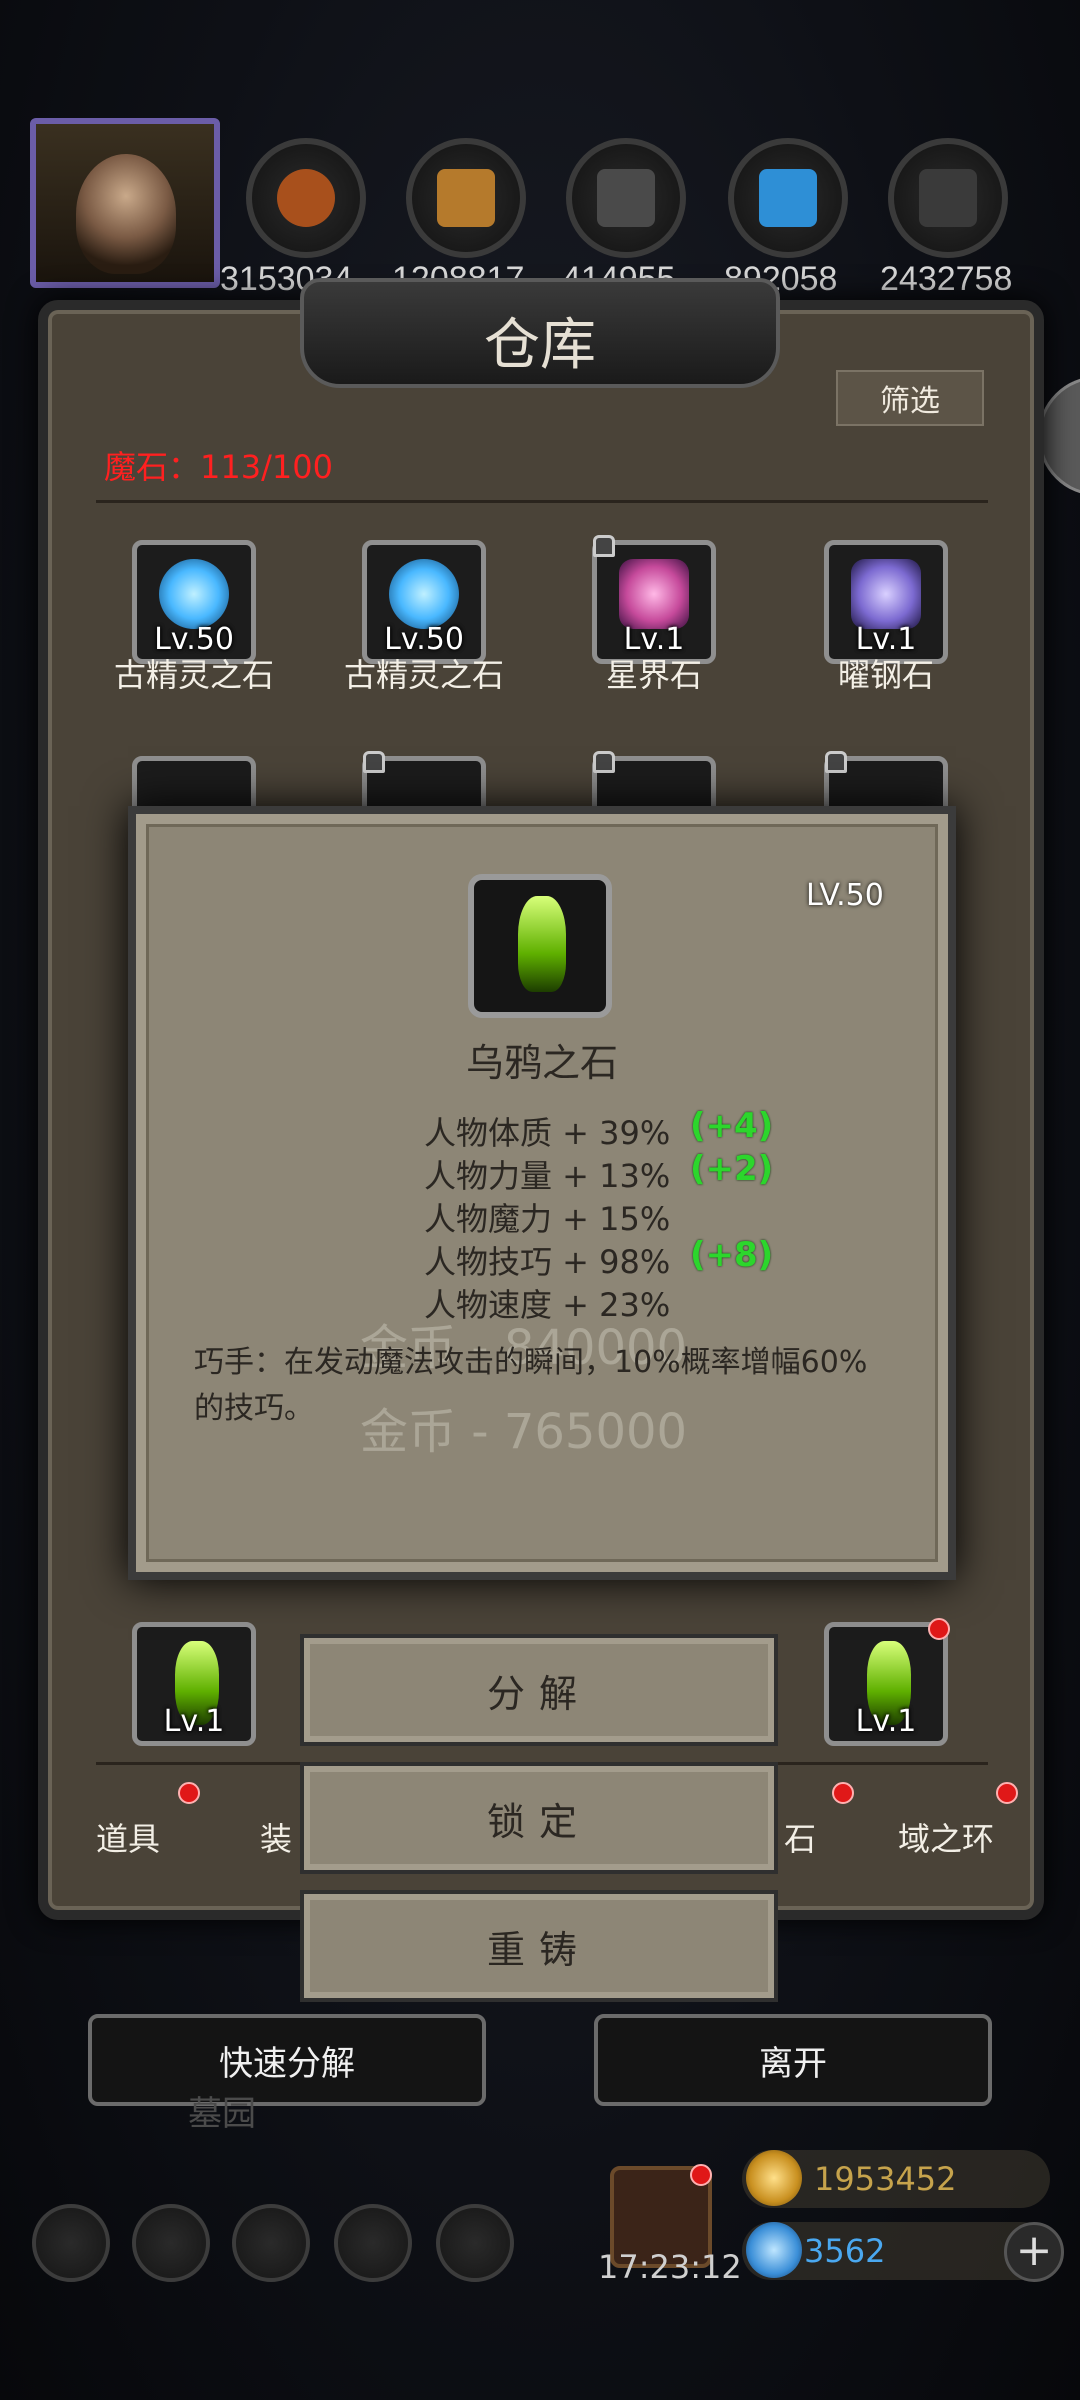 Image resolution: width=1080 pixels, height=2400 pixels. Describe the element at coordinates (910, 398) in the screenshot. I see `filter-button: 筛选` at that location.